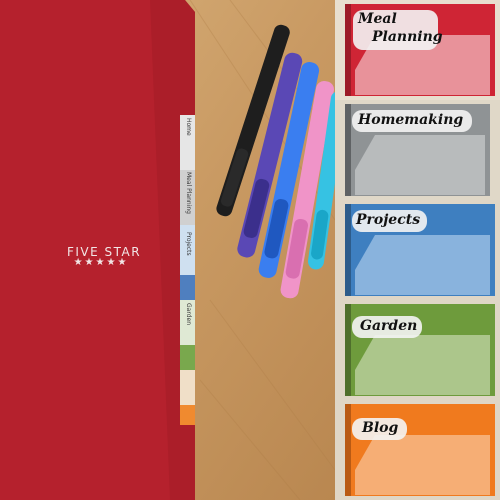 Image resolution: width=500 pixels, height=500 pixels. Describe the element at coordinates (417, 350) in the screenshot. I see `panel-garden` at that location.